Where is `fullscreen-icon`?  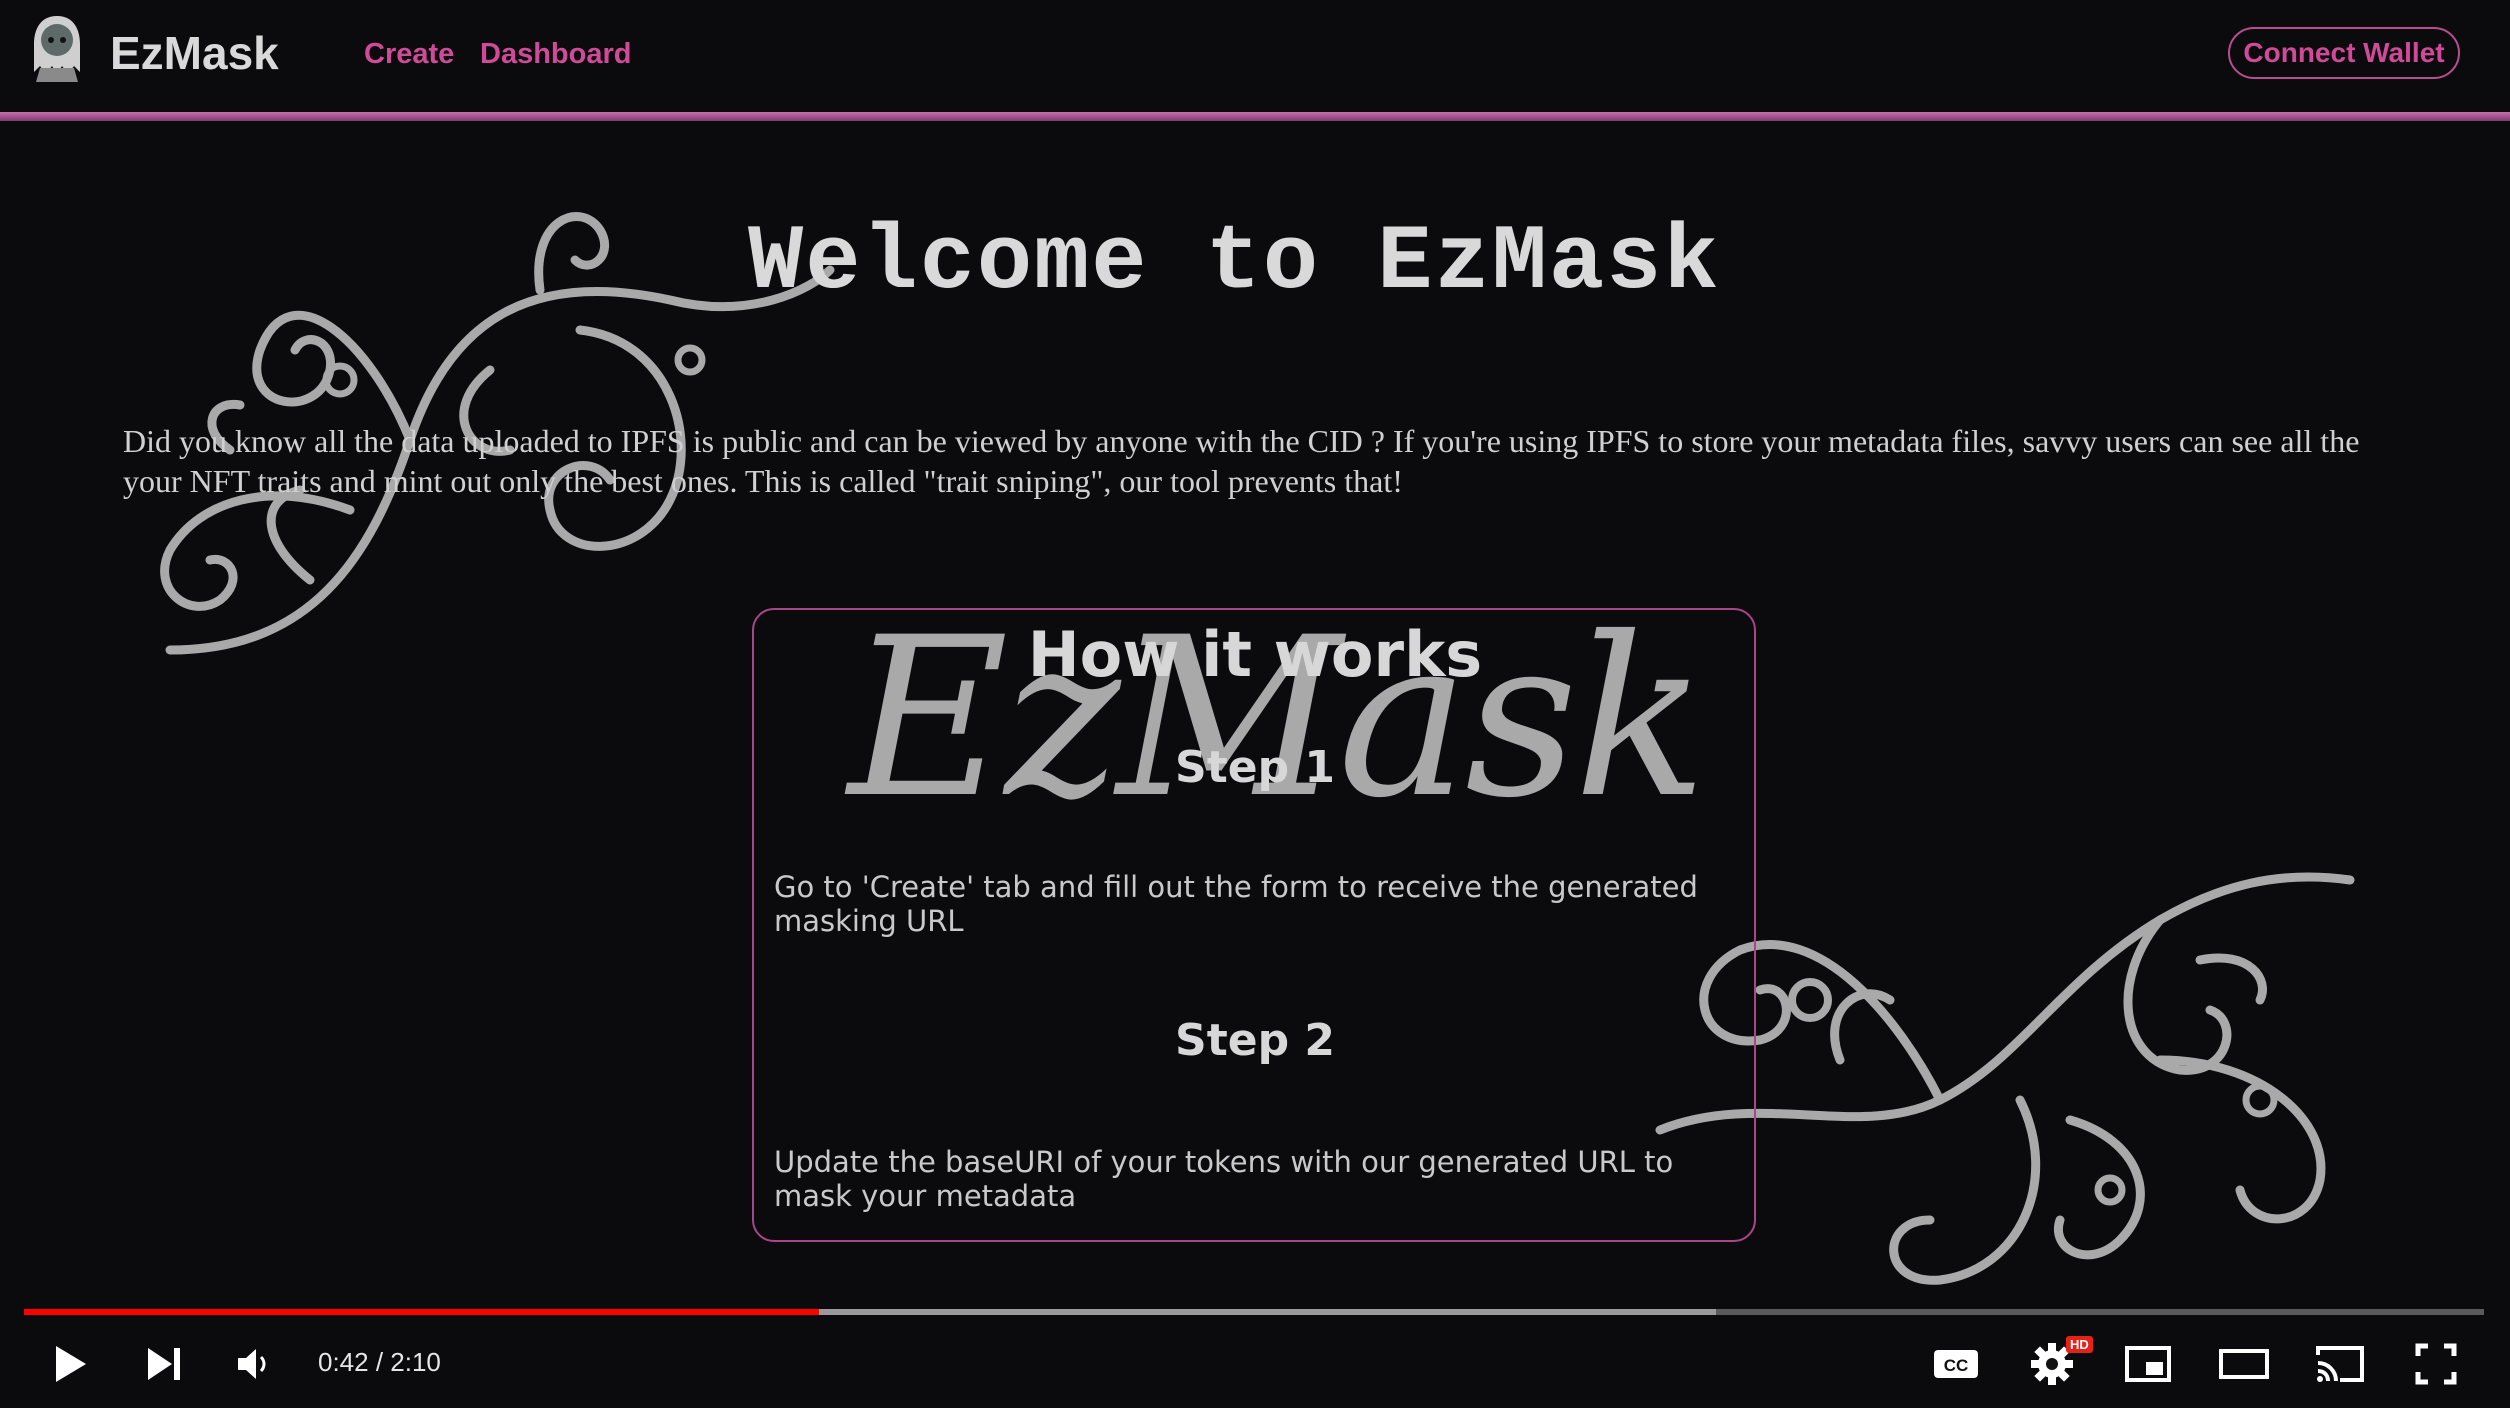 fullscreen-icon is located at coordinates (2436, 1364).